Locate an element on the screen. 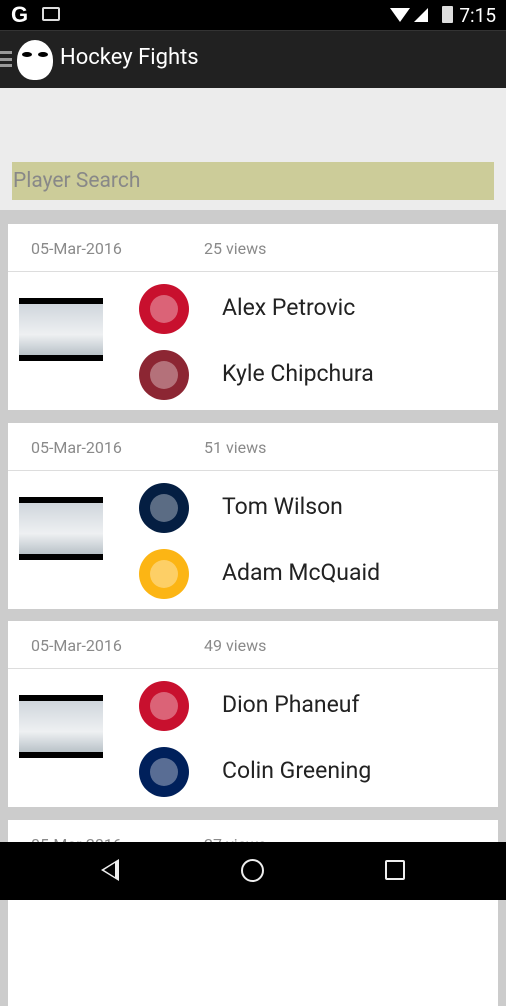 This screenshot has width=506, height=1006. app-toolbar: Hockey Fights is located at coordinates (253, 59).